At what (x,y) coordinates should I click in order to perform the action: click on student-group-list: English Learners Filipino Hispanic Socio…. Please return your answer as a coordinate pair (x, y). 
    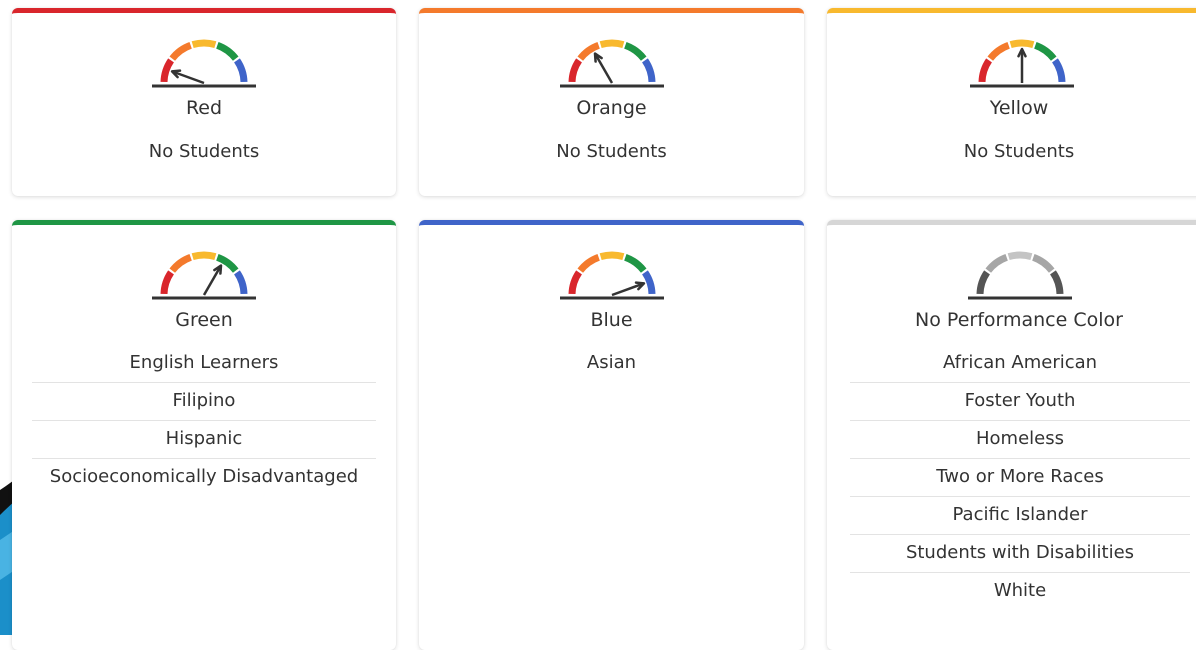
    Looking at the image, I should click on (204, 420).